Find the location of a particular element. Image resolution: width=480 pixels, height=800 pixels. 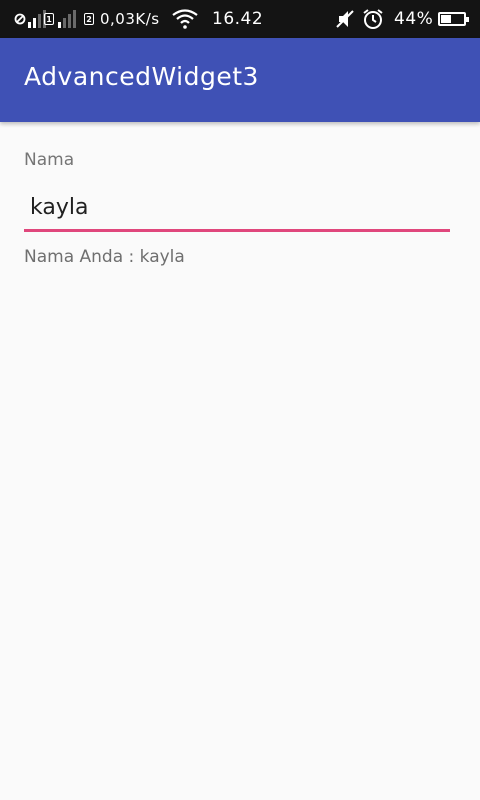

battery-icon is located at coordinates (453, 19).